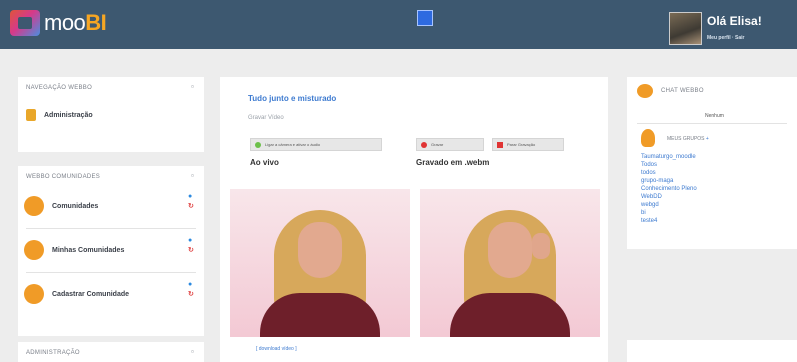 The height and width of the screenshot is (362, 797). I want to click on group-item: Conhecimento Pleno, so click(669, 189).